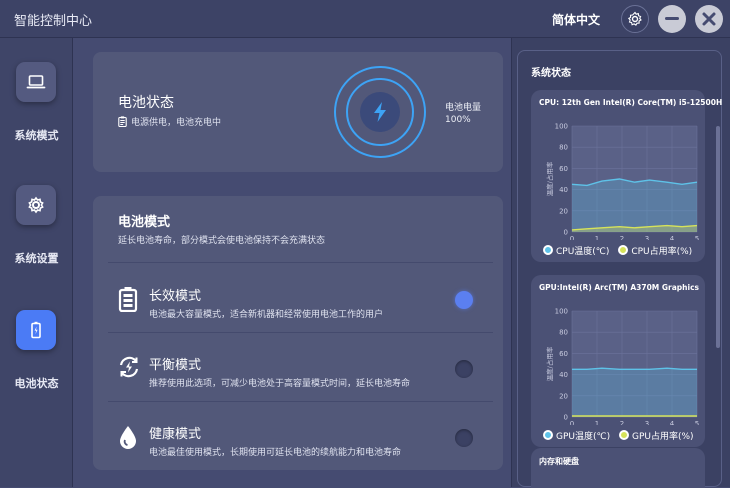  Describe the element at coordinates (146, 103) in the screenshot. I see `battery-status-title: 电池状态` at that location.